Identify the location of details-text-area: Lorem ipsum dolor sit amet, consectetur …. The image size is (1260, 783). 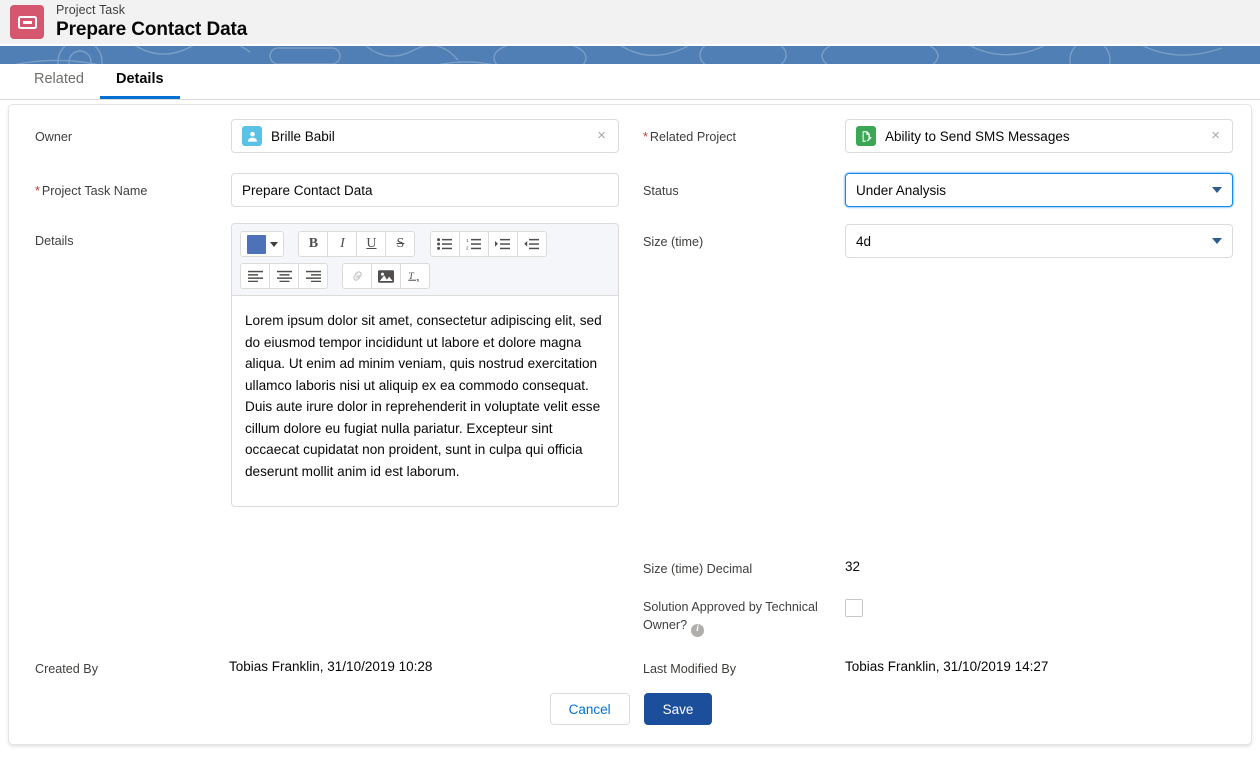
(425, 401).